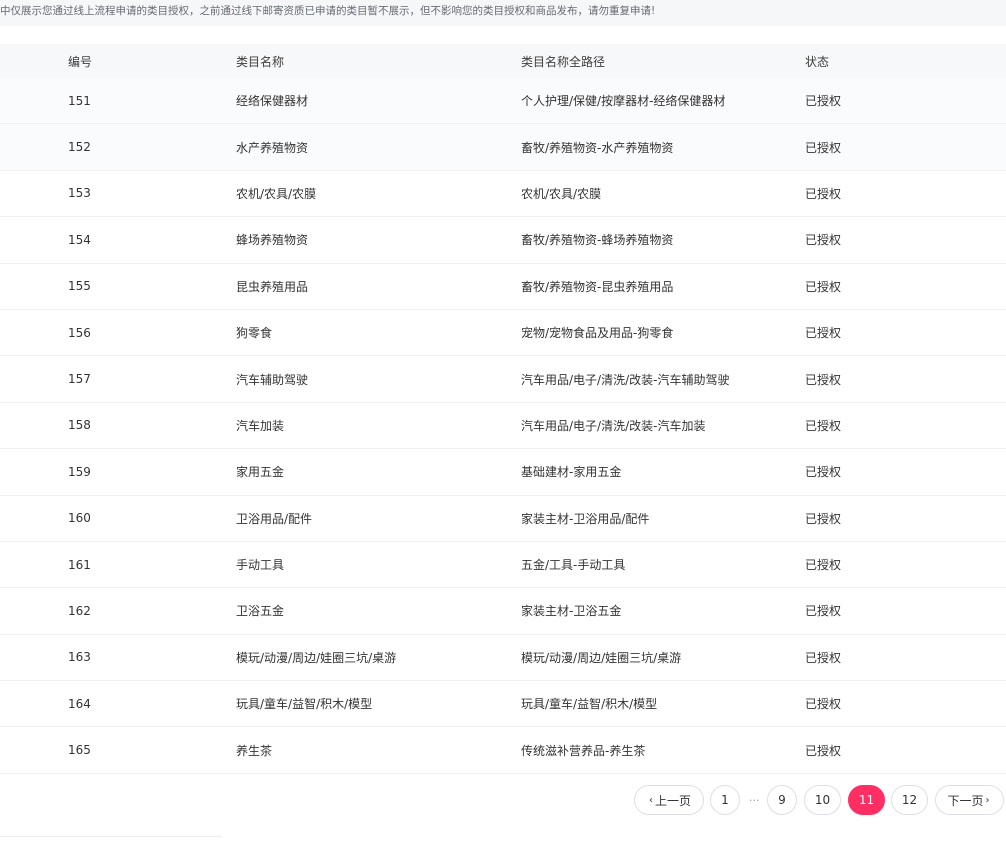 Image resolution: width=1006 pixels, height=848 pixels. Describe the element at coordinates (987, 800) in the screenshot. I see `chevron-right-icon: ›` at that location.